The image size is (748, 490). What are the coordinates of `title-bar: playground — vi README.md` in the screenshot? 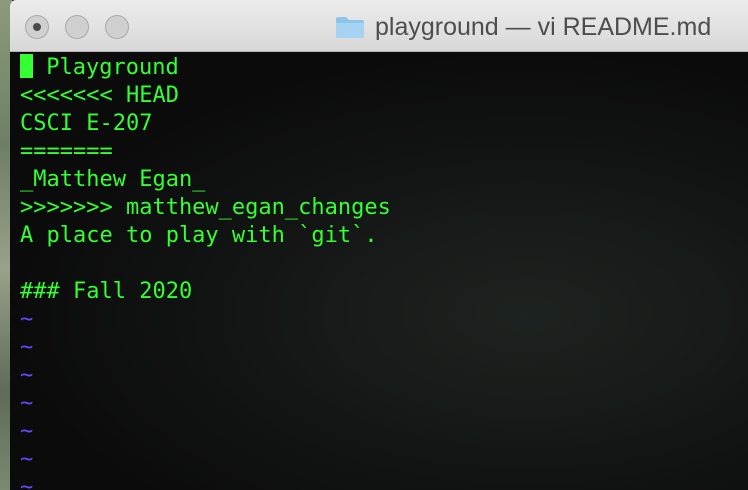 It's located at (379, 26).